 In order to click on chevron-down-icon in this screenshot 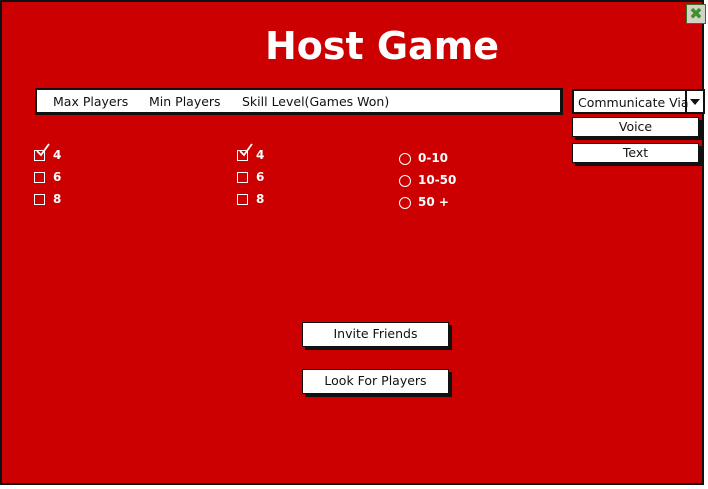, I will do `click(694, 101)`.